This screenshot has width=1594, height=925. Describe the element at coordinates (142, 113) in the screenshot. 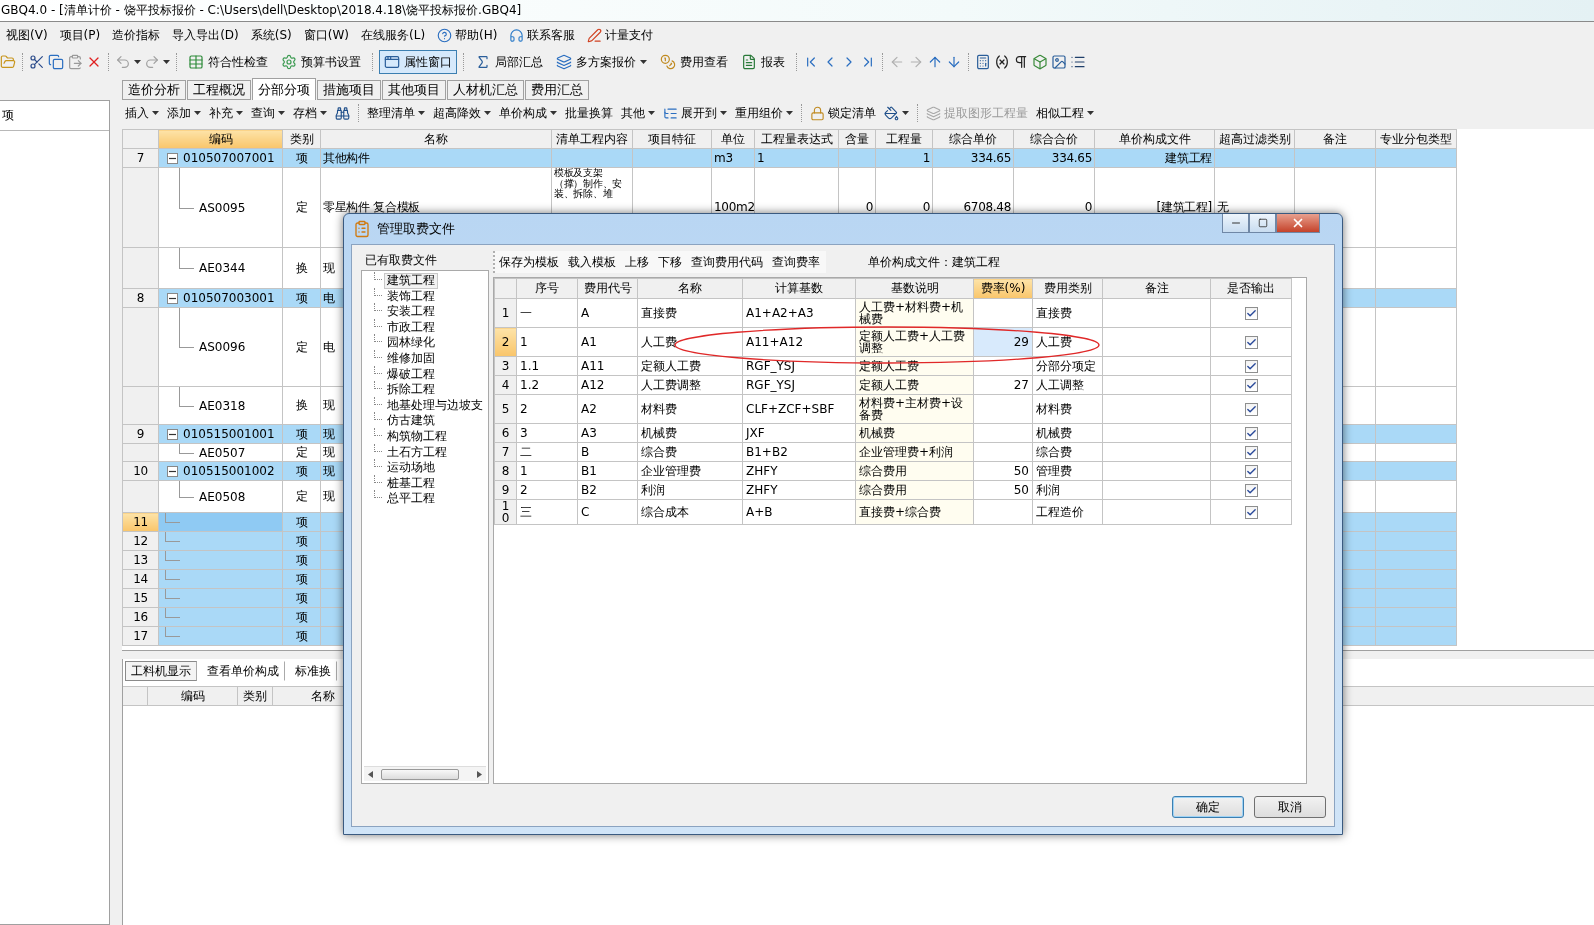

I see `toolbar-button: 插入` at that location.